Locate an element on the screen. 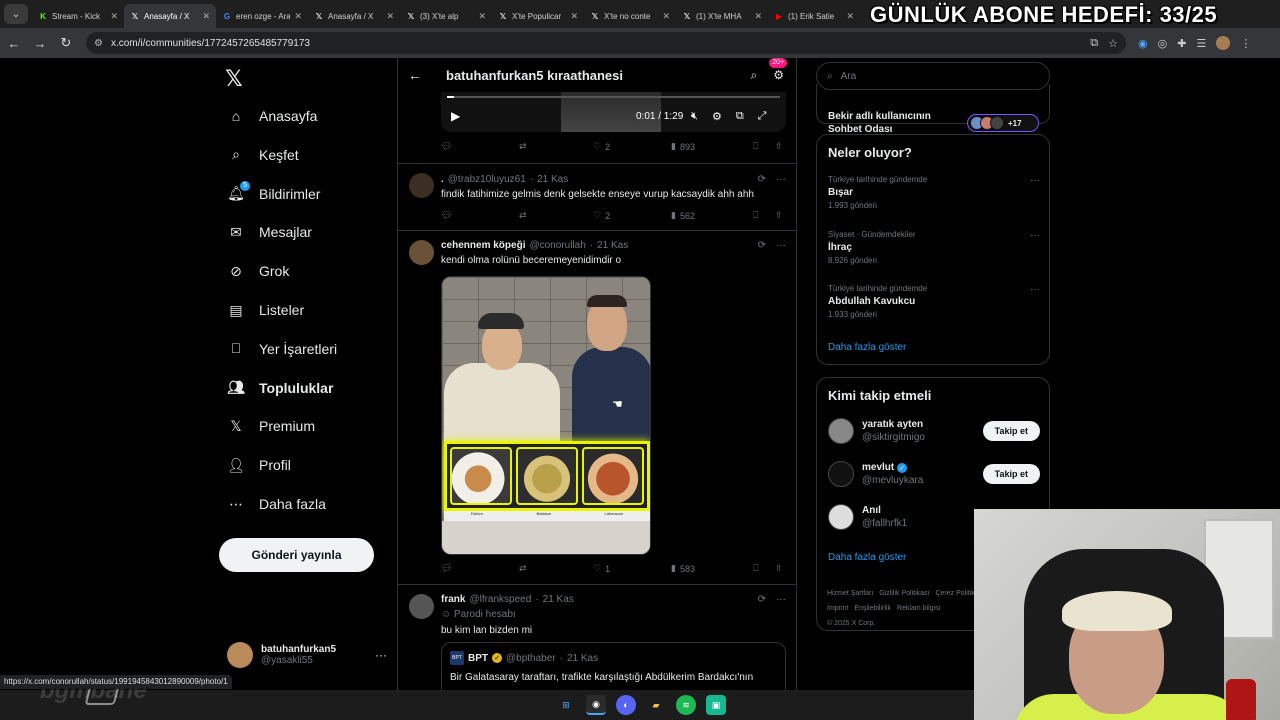  sidebar-item-more-circle: ⋯ Daha fazla is located at coordinates (276, 504).